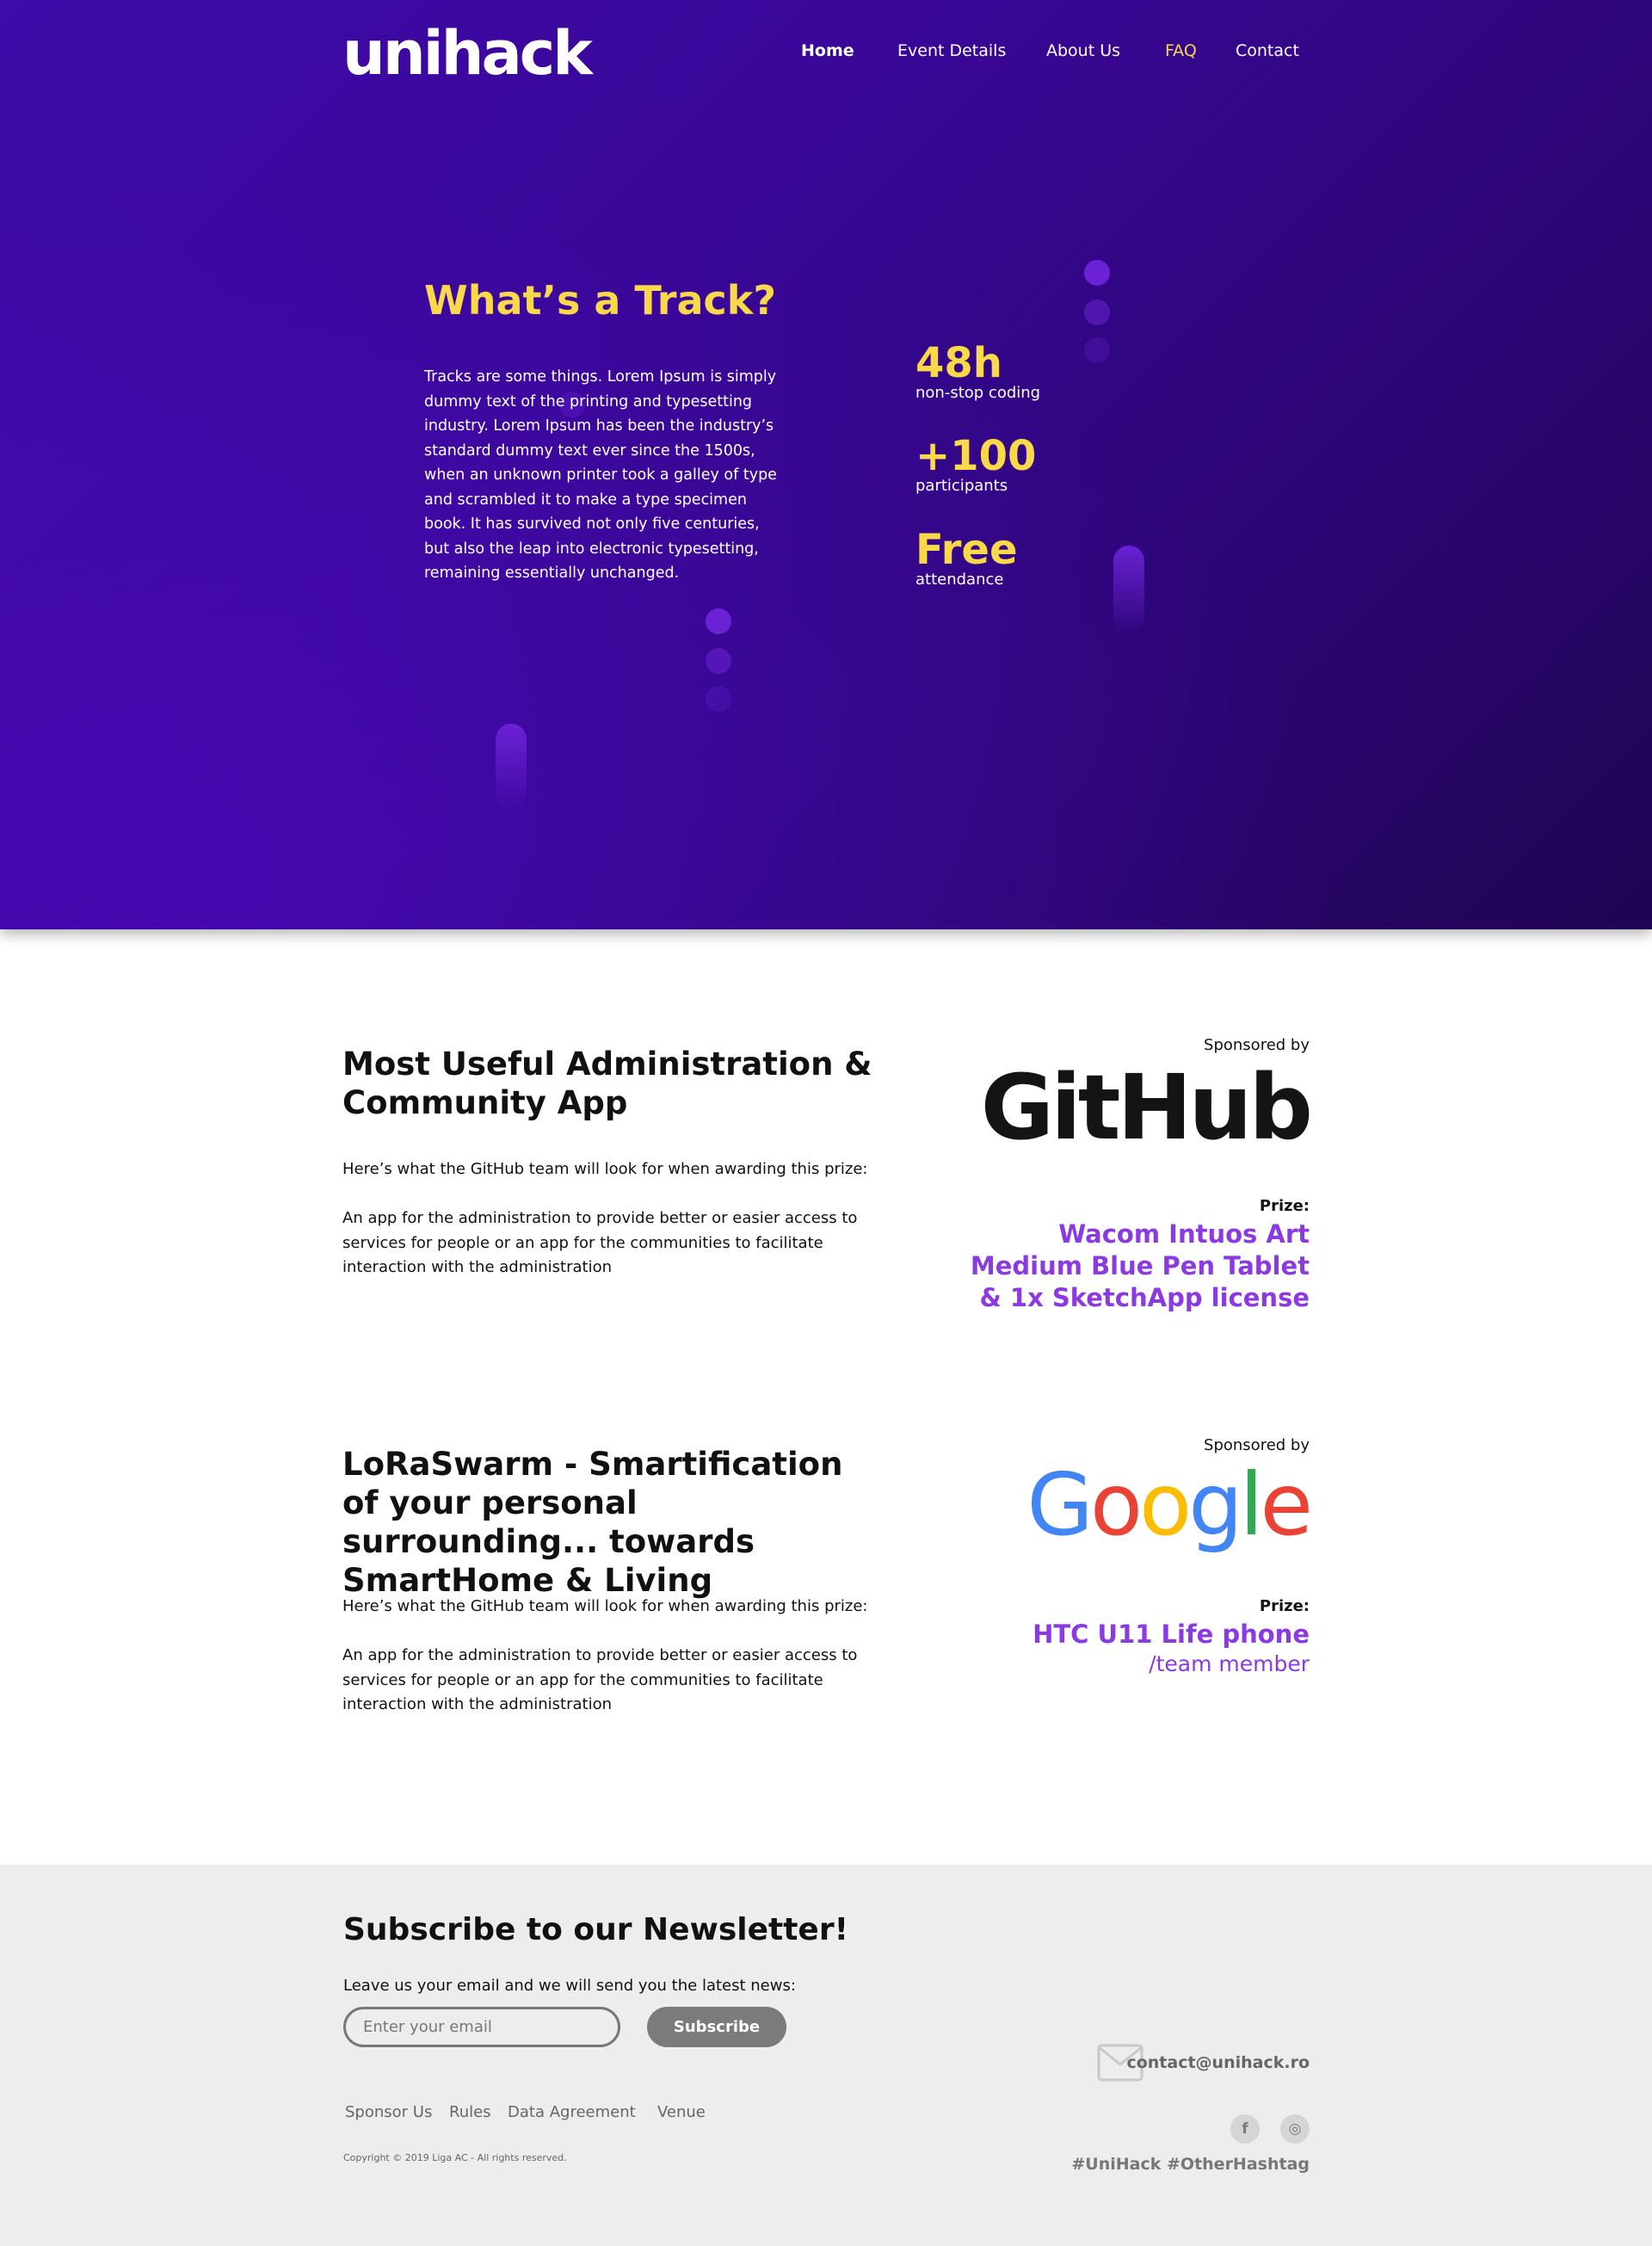  I want to click on stat-label: attendance, so click(960, 580).